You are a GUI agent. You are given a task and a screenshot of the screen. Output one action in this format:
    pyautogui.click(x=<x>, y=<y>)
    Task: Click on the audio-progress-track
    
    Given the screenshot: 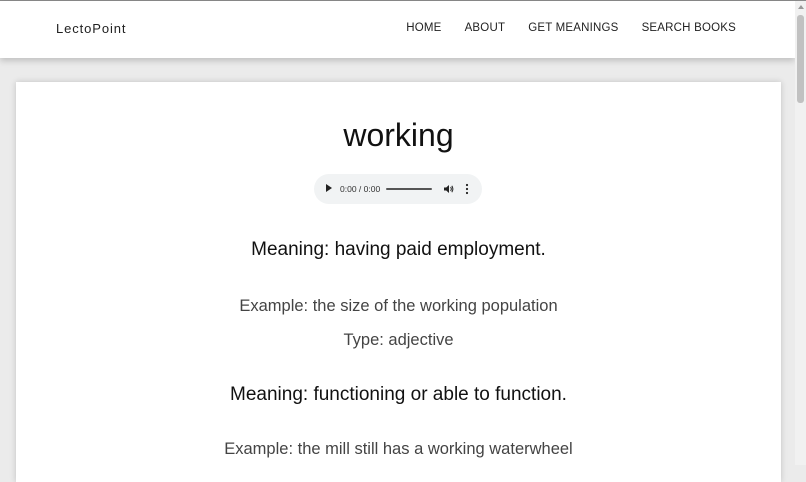 What is the action you would take?
    pyautogui.click(x=409, y=189)
    